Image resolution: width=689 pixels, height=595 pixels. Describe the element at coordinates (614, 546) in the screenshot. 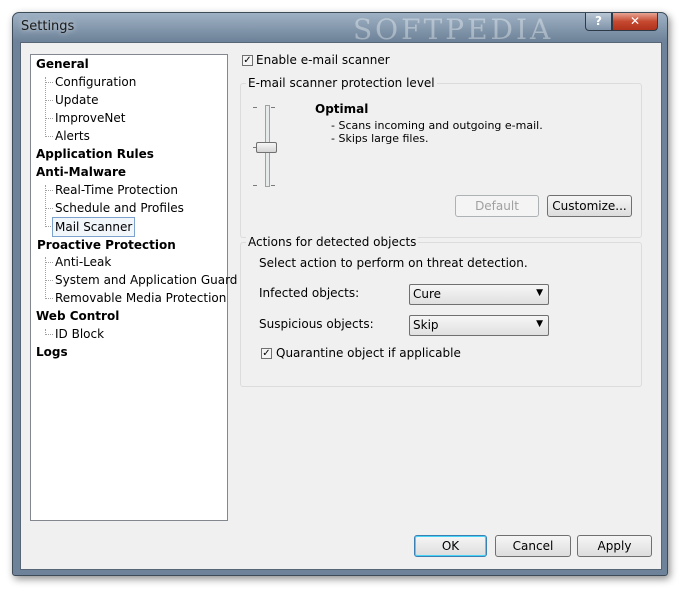

I see `apply-button: Apply` at that location.